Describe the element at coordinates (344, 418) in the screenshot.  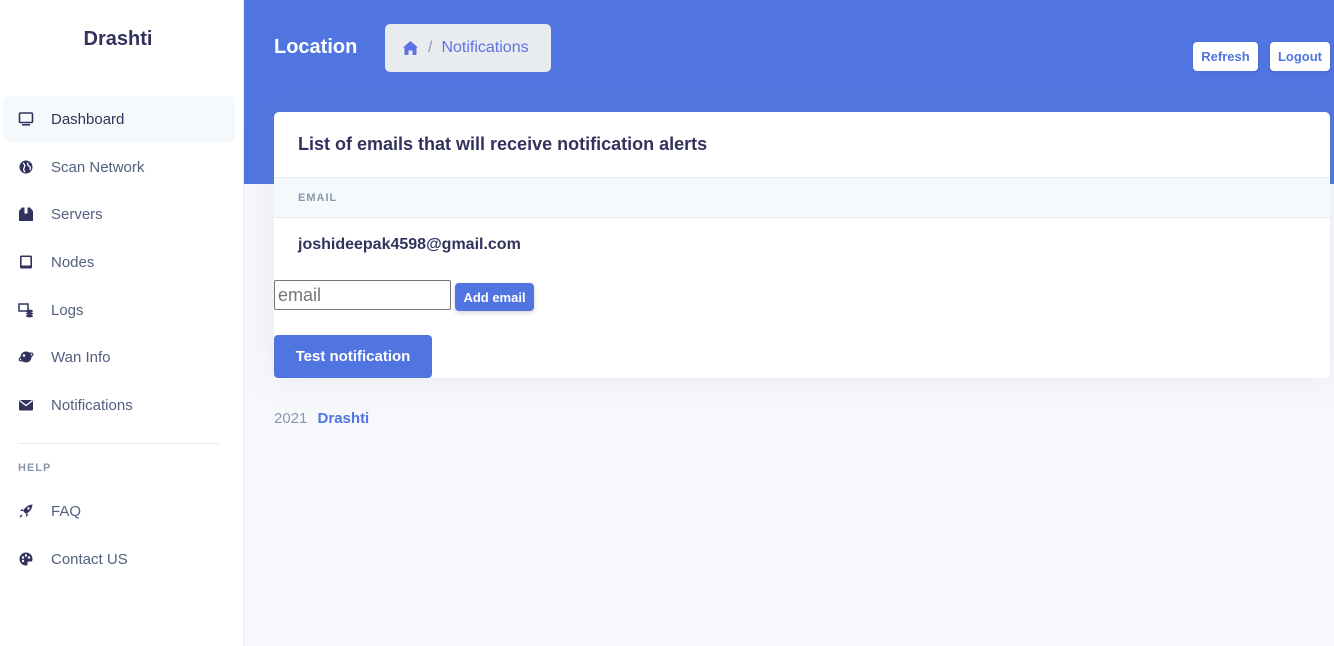
I see `footer-link: Drashti` at that location.